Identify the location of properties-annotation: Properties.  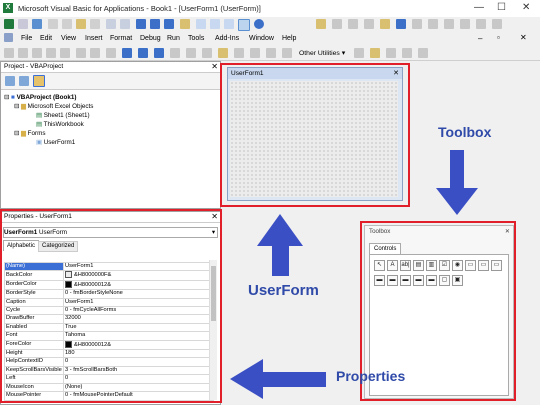
(371, 376).